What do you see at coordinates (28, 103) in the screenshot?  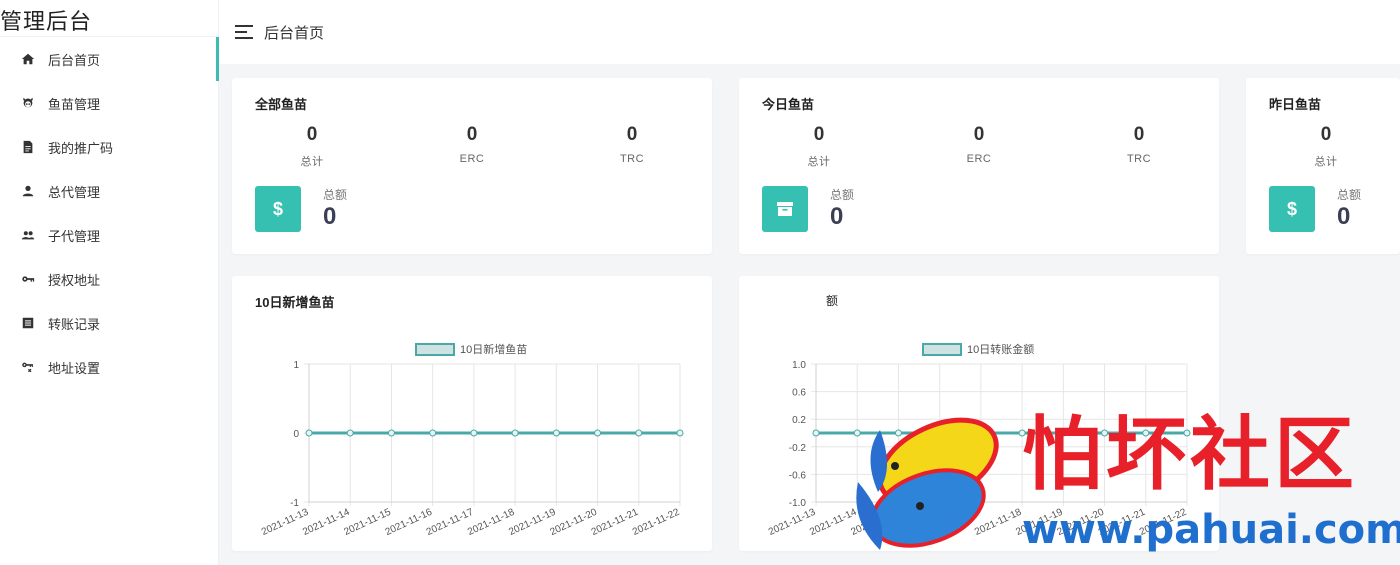 I see `fish-icon` at bounding box center [28, 103].